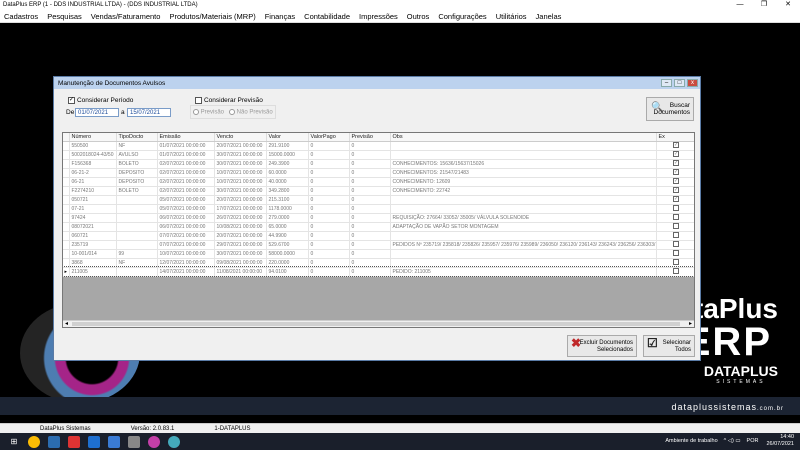 This screenshot has height=450, width=800. What do you see at coordinates (126, 16) in the screenshot?
I see `menu-vendas-faturamento: Vendas/Faturamento` at bounding box center [126, 16].